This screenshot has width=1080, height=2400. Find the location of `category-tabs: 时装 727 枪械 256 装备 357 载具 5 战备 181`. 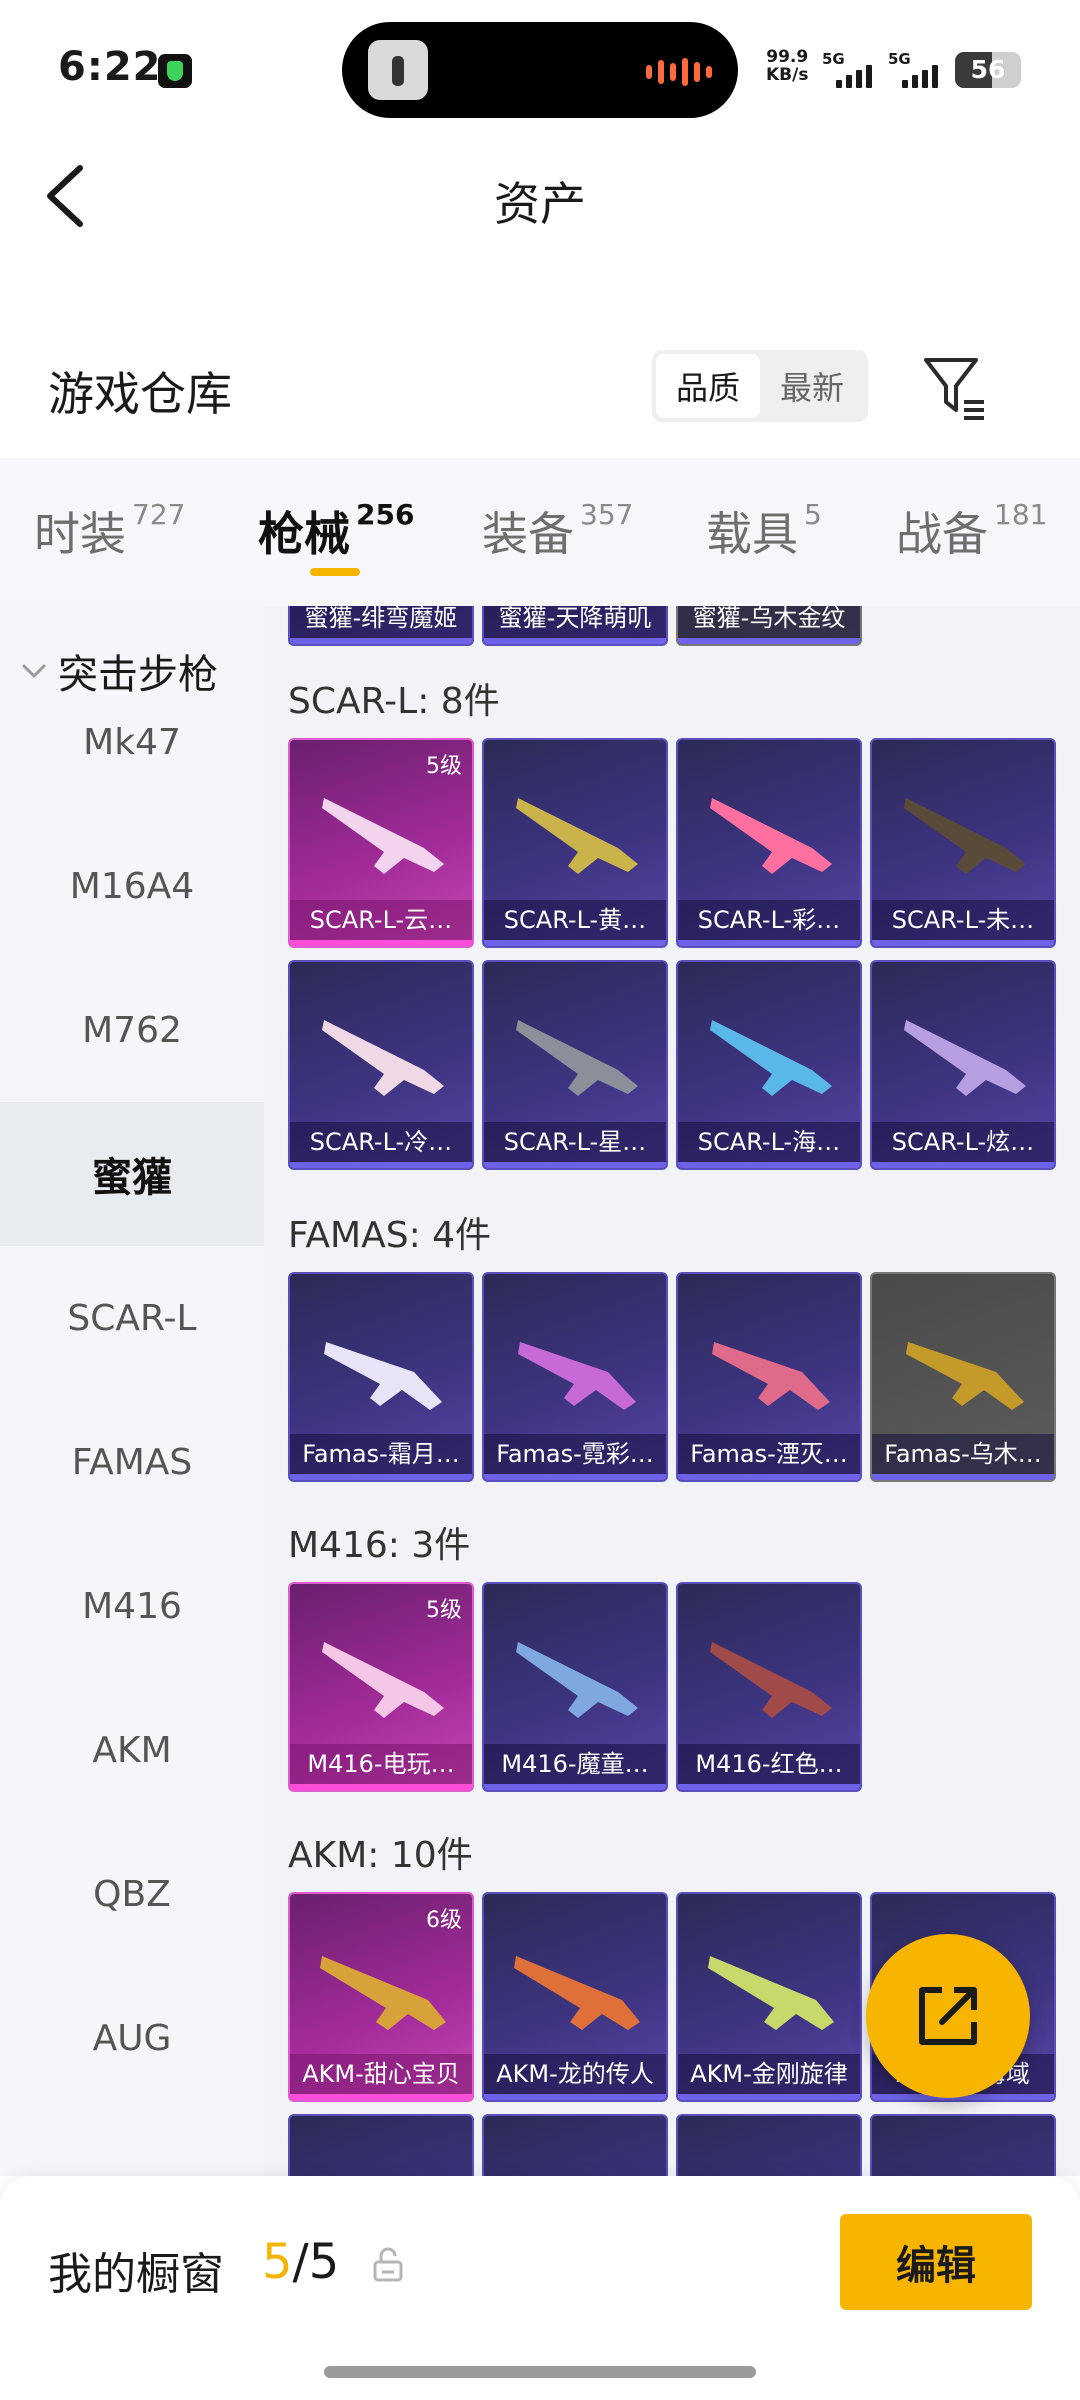

category-tabs: 时装 727 枪械 256 装备 357 载具 5 战备 181 is located at coordinates (540, 532).